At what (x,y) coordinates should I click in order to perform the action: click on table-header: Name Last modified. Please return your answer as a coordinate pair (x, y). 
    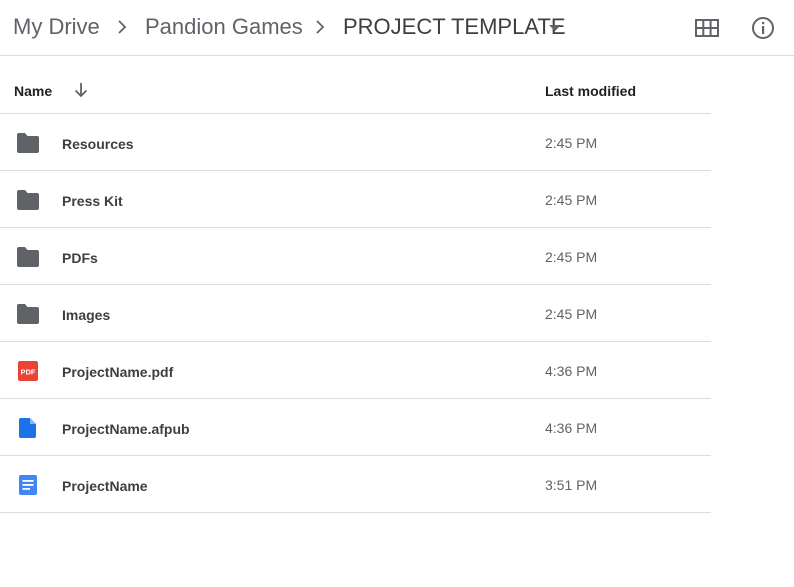
    Looking at the image, I should click on (355, 85).